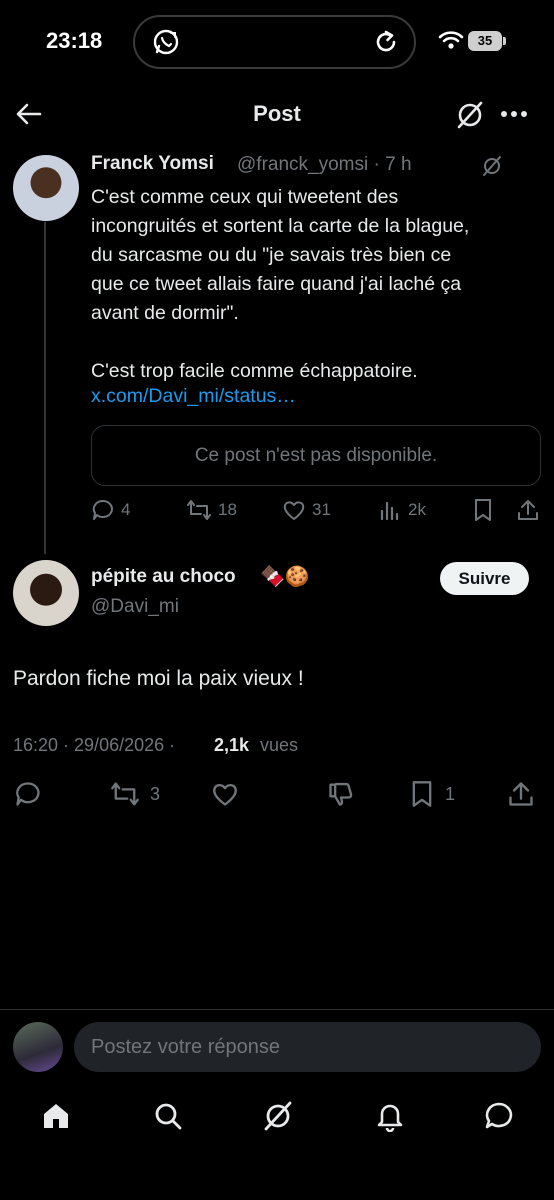  Describe the element at coordinates (450, 793) in the screenshot. I see `bookmark-count: 1` at that location.